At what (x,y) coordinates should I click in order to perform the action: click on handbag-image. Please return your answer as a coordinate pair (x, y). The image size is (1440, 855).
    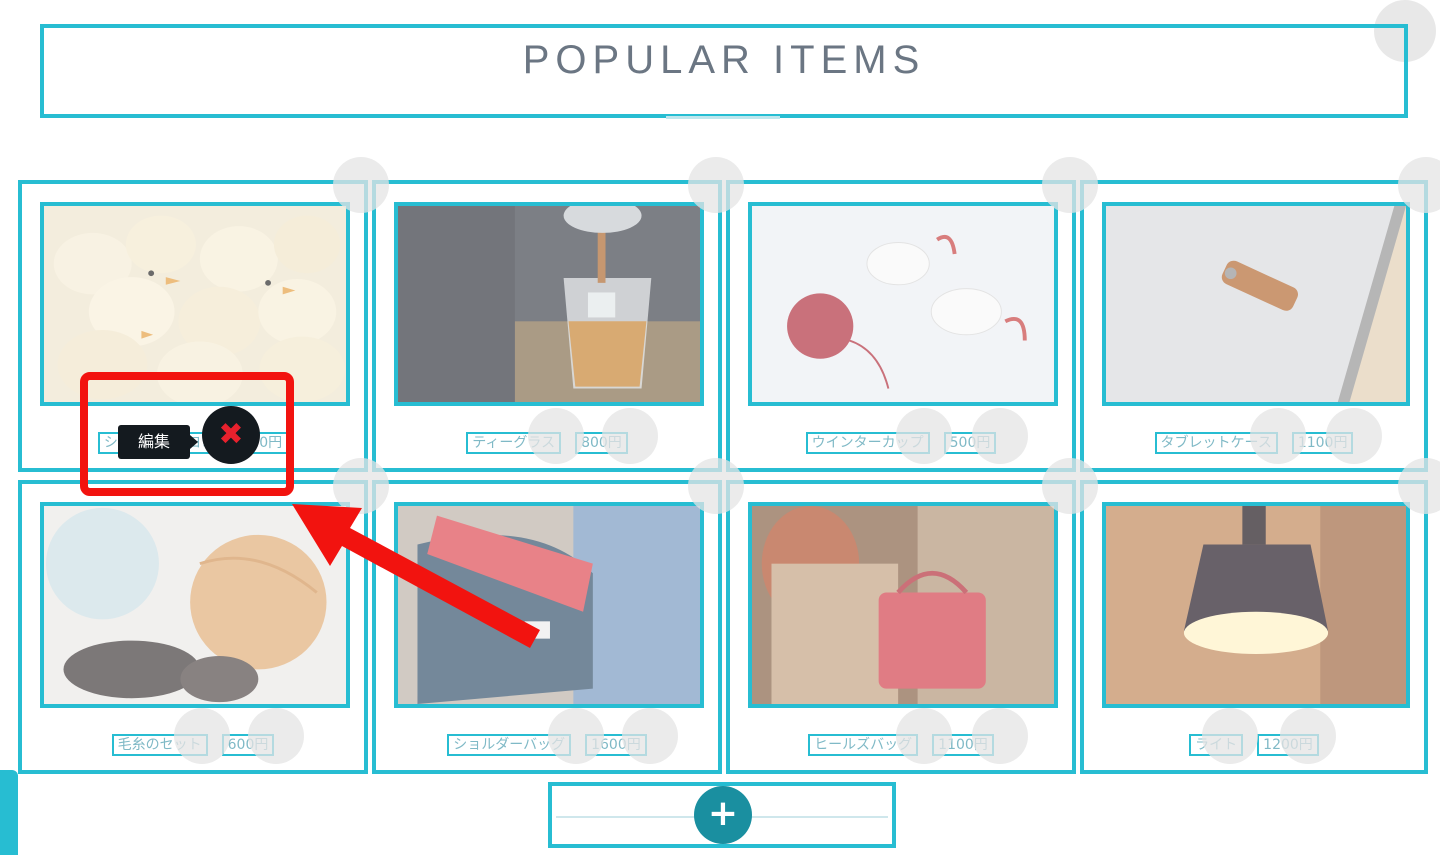
    Looking at the image, I should click on (903, 605).